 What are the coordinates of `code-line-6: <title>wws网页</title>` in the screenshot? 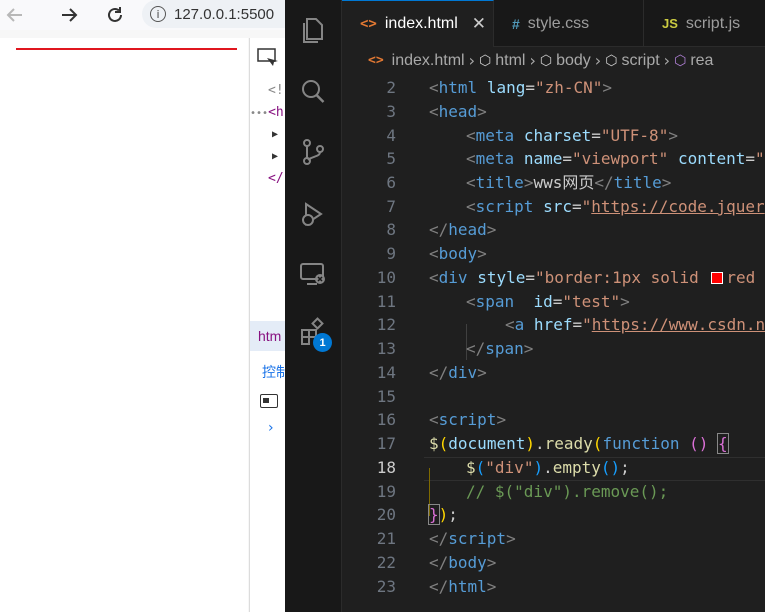 It's located at (569, 182).